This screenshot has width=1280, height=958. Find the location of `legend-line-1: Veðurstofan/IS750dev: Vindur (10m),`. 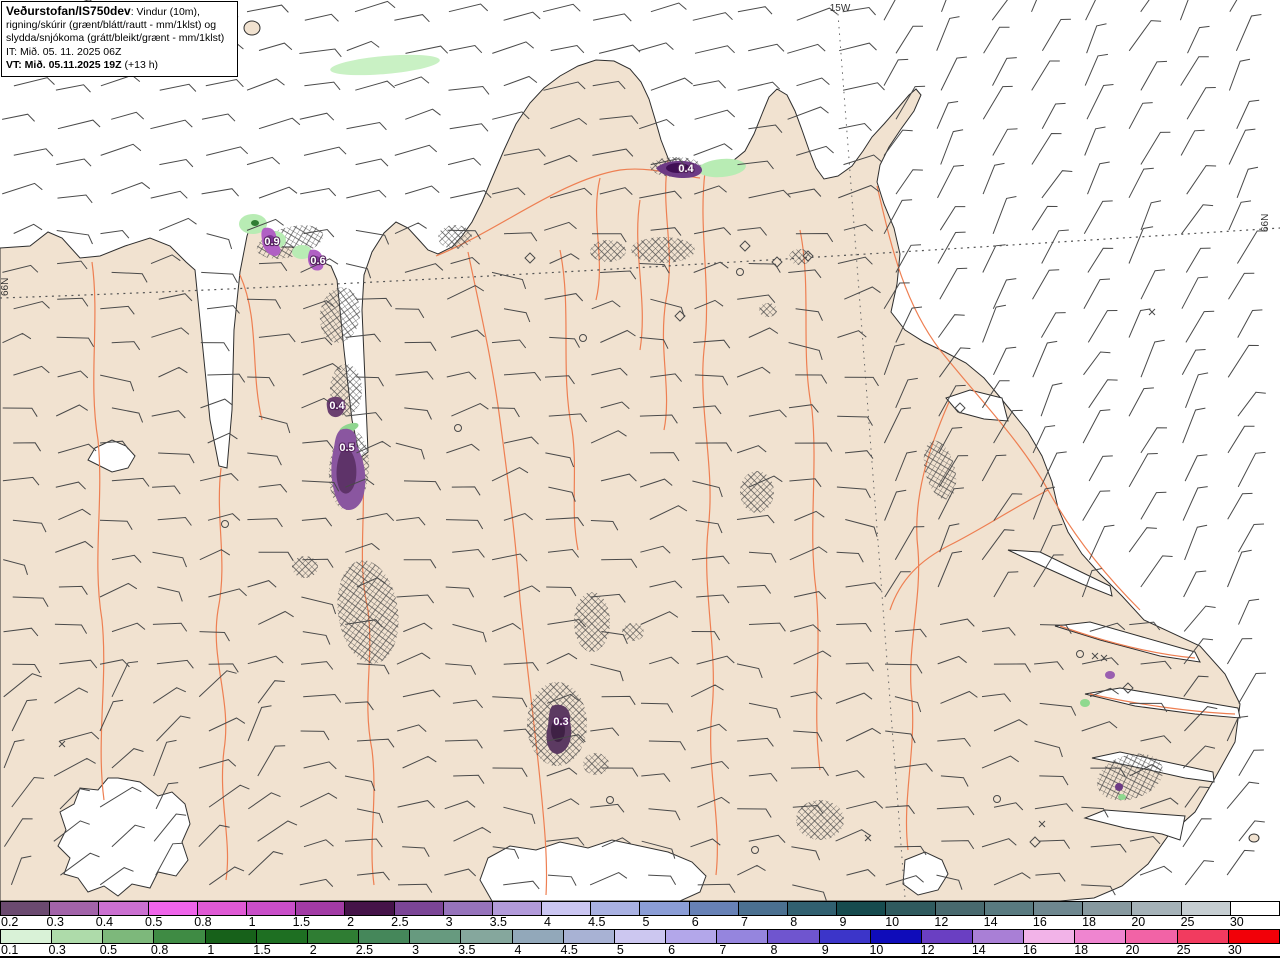

legend-line-1: Veðurstofan/IS750dev: Vindur (10m), is located at coordinates (119, 11).